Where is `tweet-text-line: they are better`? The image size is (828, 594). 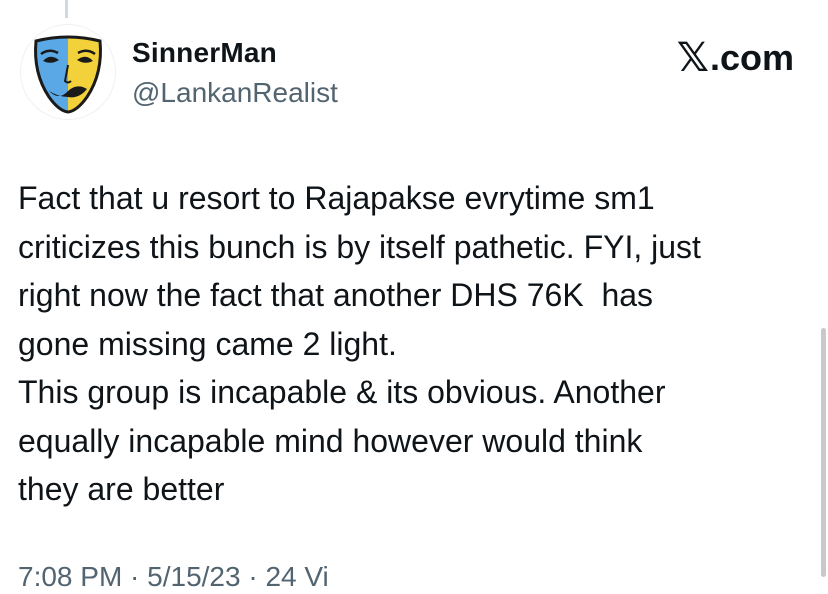 tweet-text-line: they are better is located at coordinates (121, 489).